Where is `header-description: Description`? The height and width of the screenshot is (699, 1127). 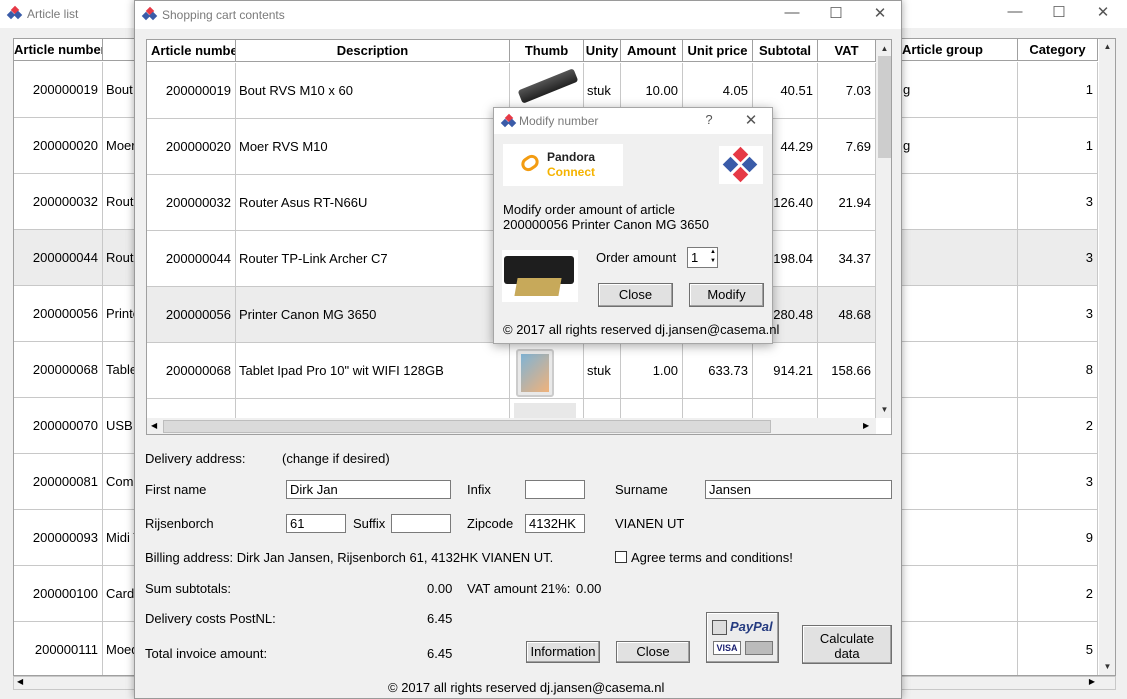 header-description: Description is located at coordinates (373, 51).